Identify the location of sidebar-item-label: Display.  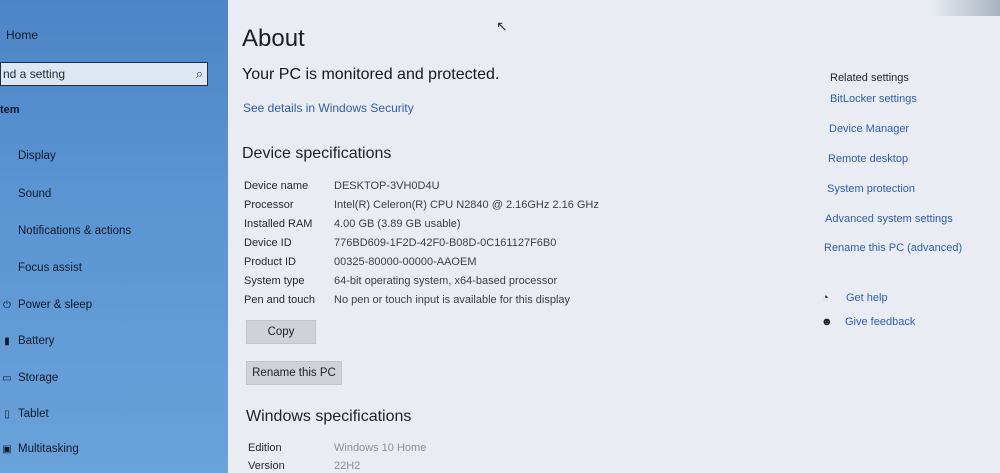
(37, 156).